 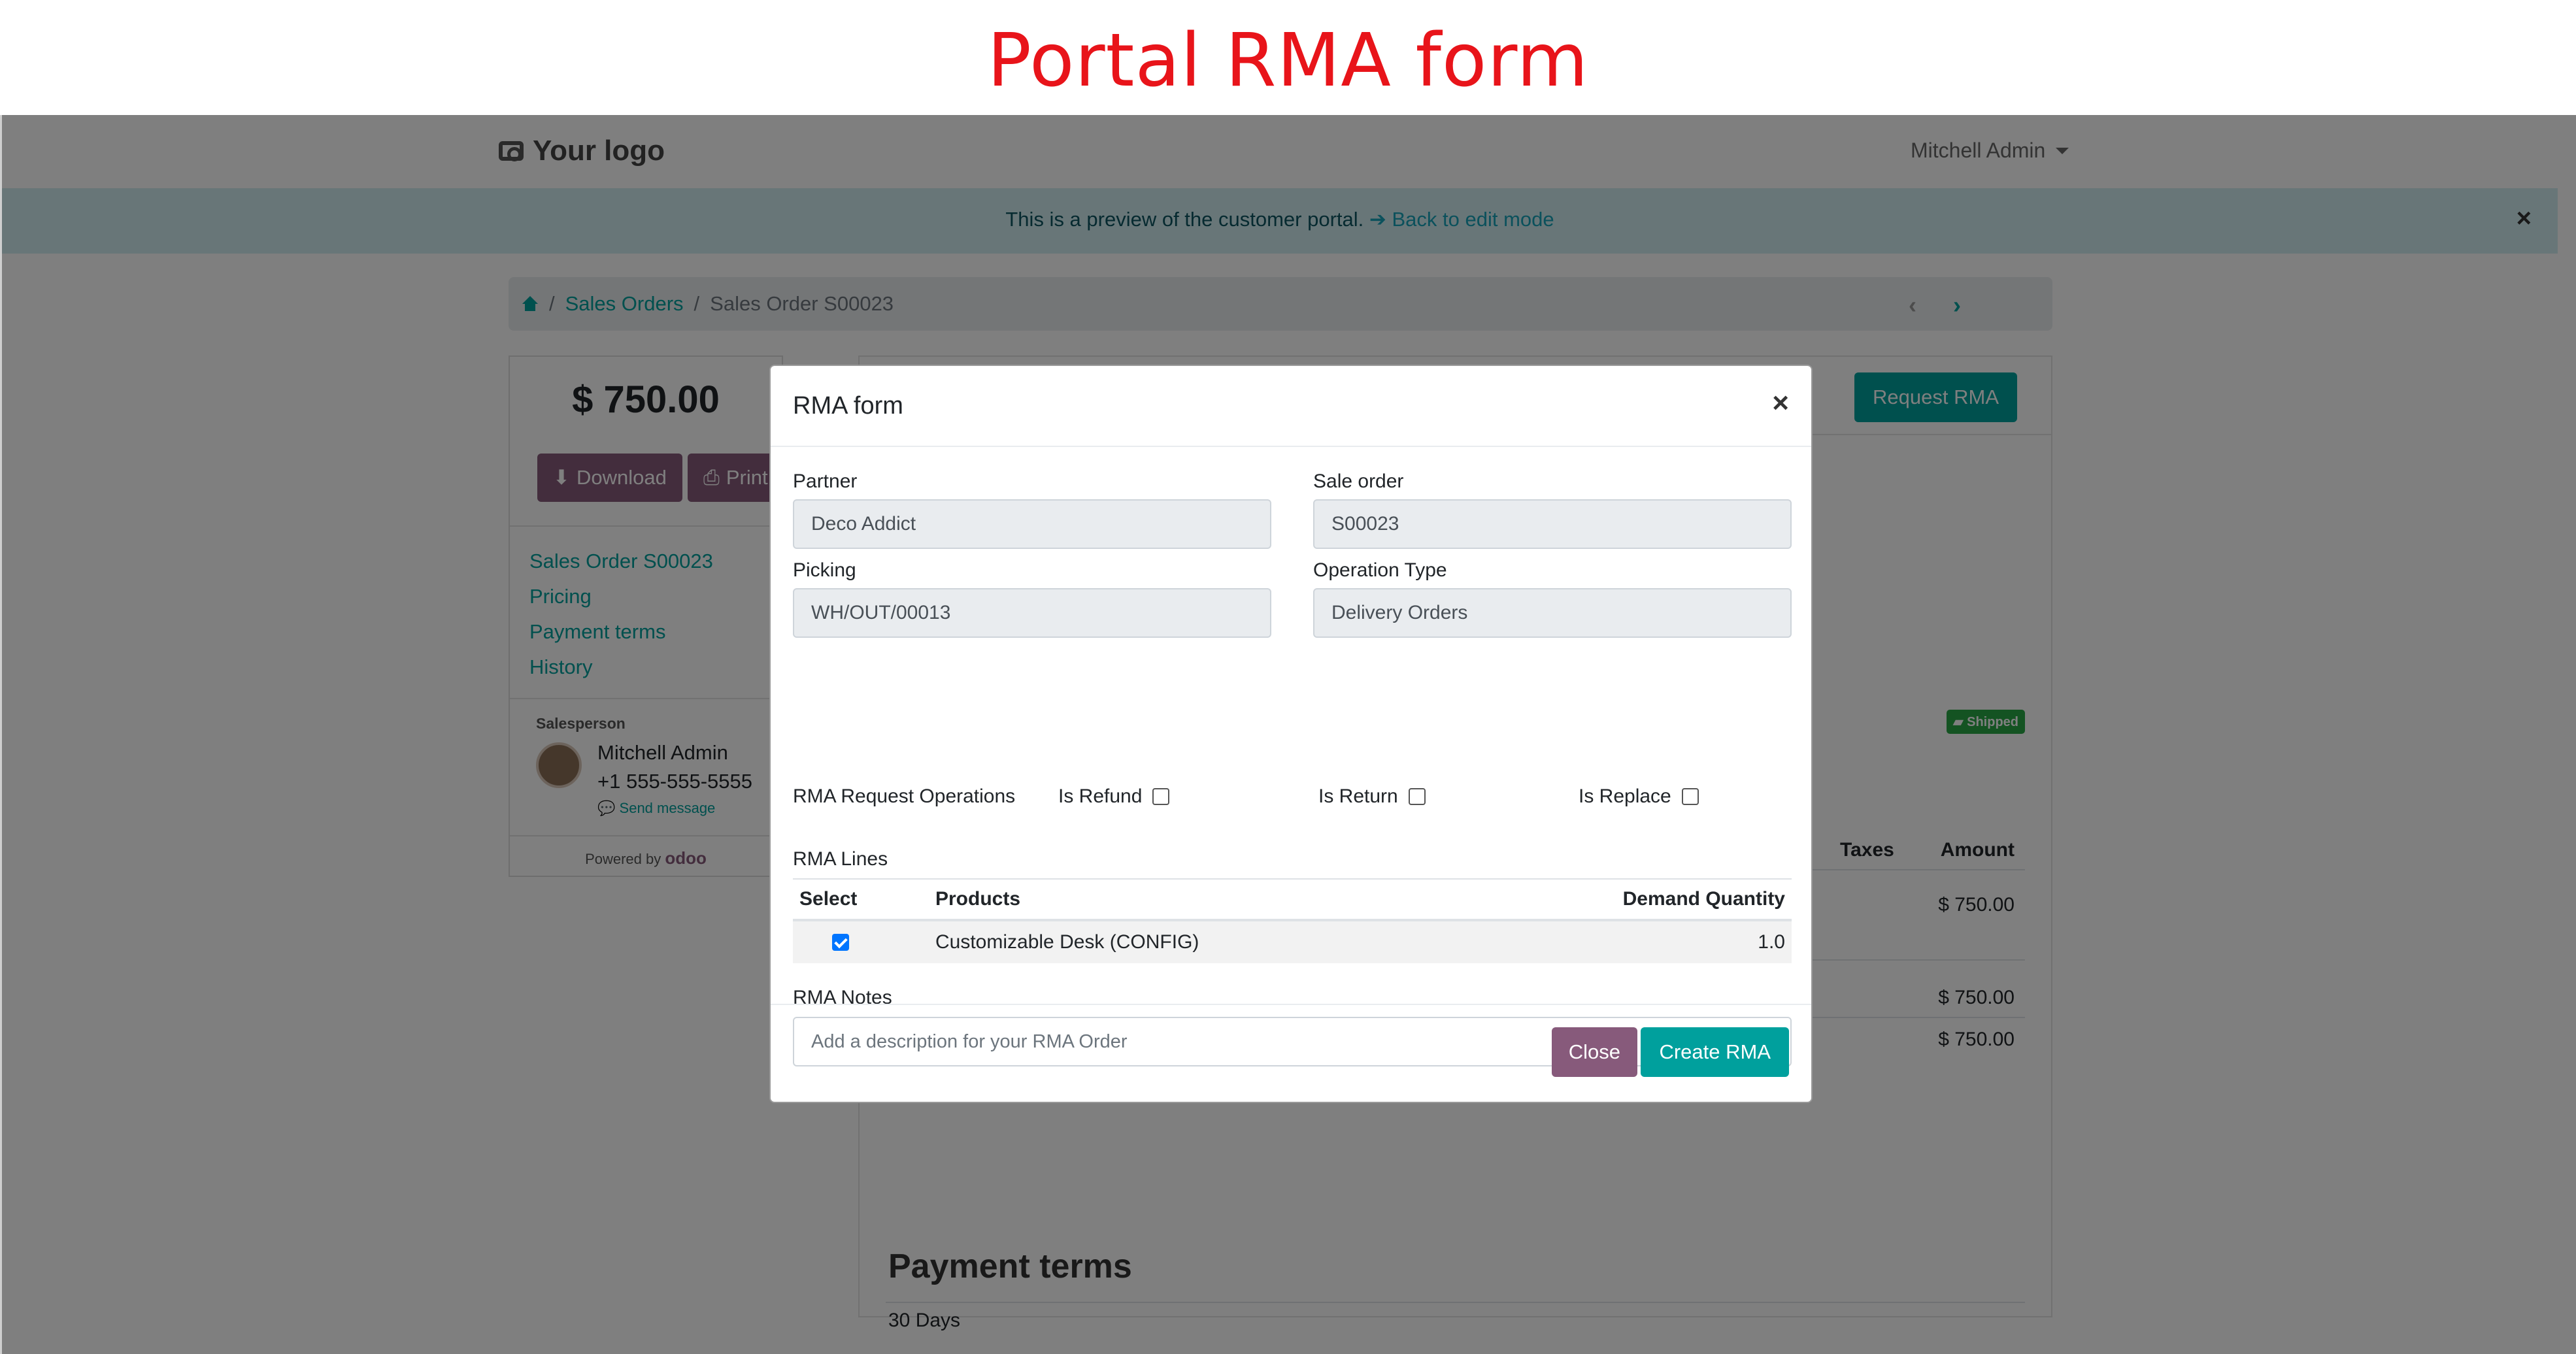 What do you see at coordinates (1690, 796) in the screenshot?
I see `is-replace-checkbox` at bounding box center [1690, 796].